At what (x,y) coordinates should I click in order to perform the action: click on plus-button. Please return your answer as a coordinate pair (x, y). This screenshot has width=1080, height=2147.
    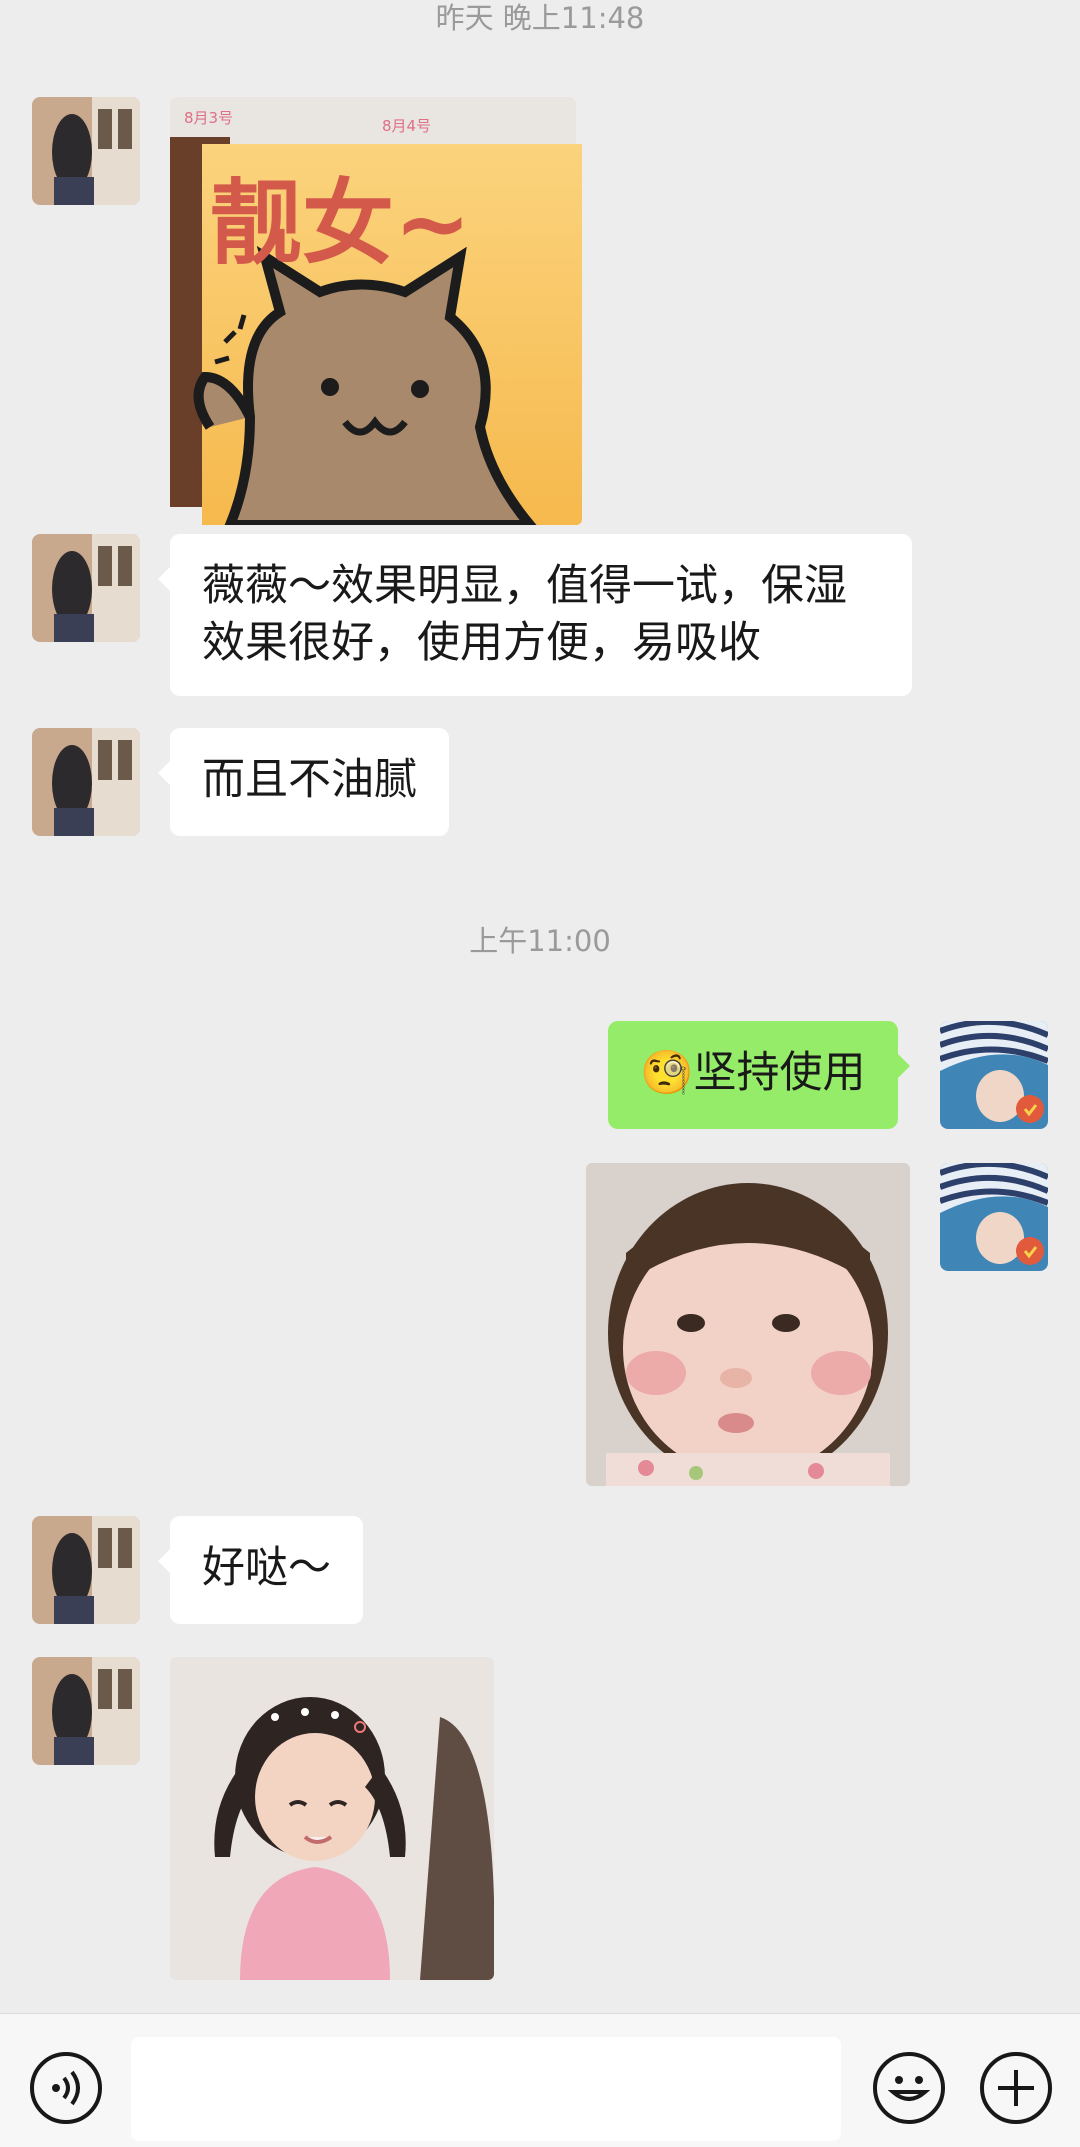
    Looking at the image, I should click on (1016, 2088).